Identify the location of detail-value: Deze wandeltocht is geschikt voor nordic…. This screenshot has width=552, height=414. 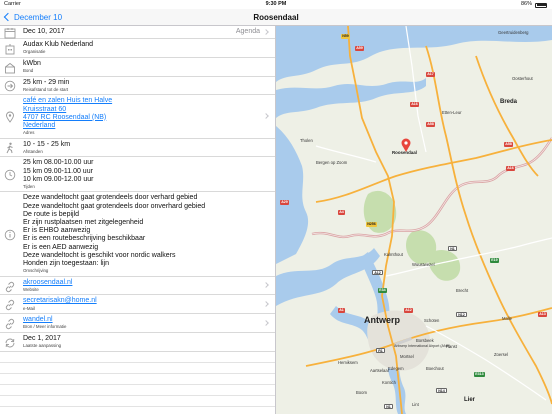
(99, 255).